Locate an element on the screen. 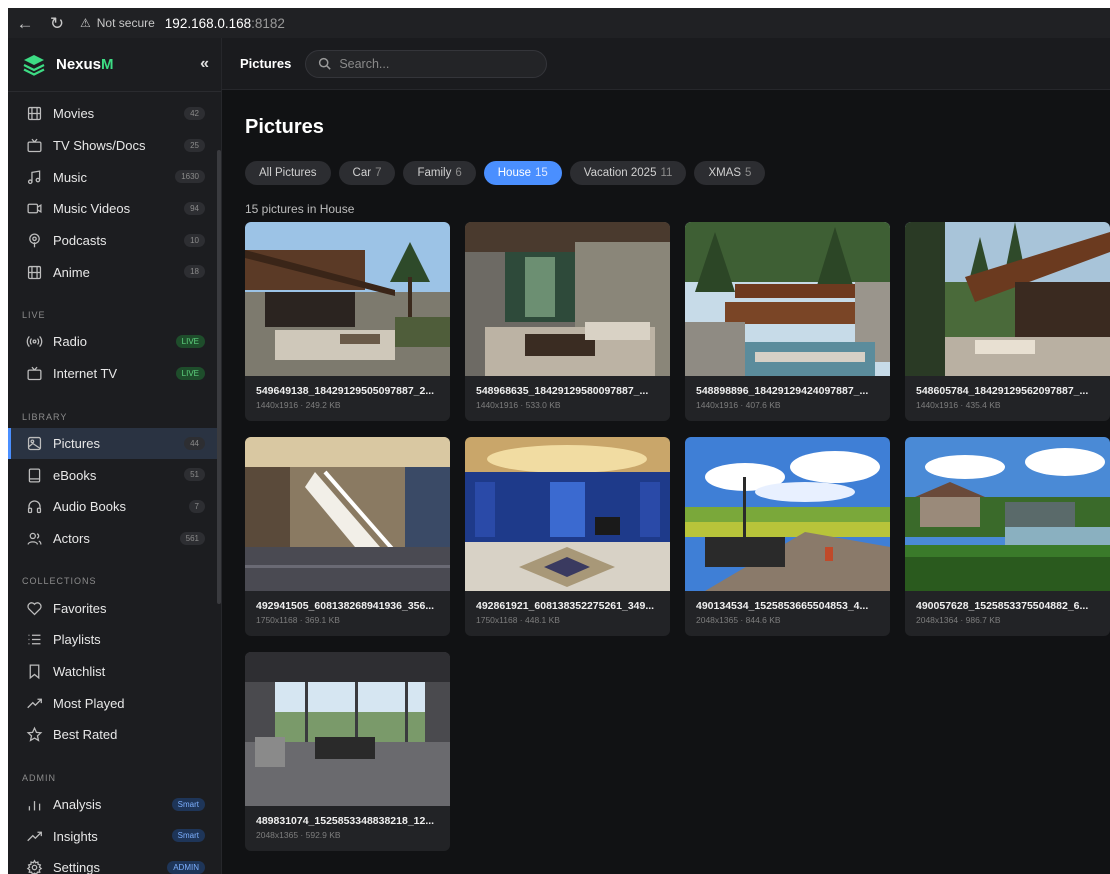 The image size is (1110, 874). sidebar-item-actors: Actors 561 is located at coordinates (114, 539).